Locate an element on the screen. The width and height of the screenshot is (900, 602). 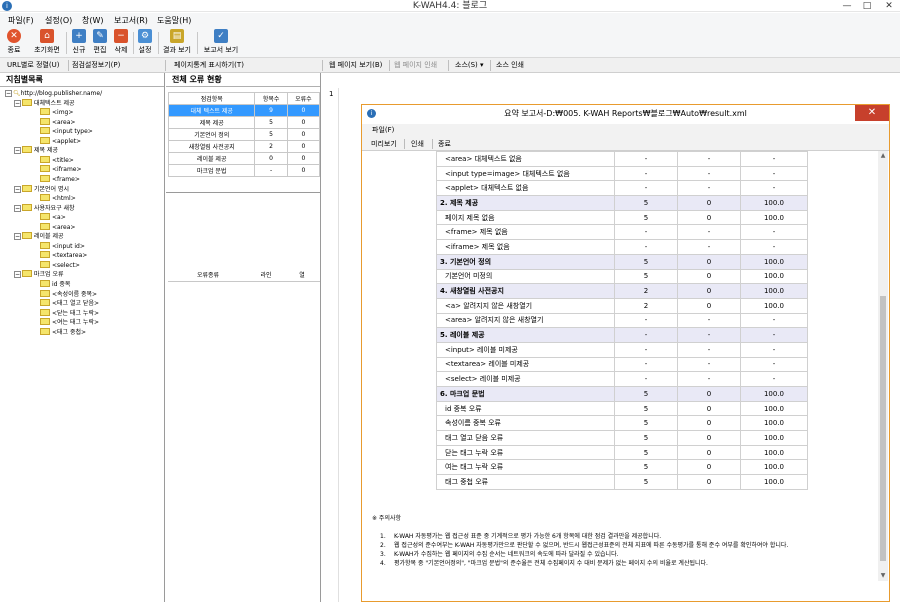
source-dropdown: 소스(S) ▾ is located at coordinates (469, 65).